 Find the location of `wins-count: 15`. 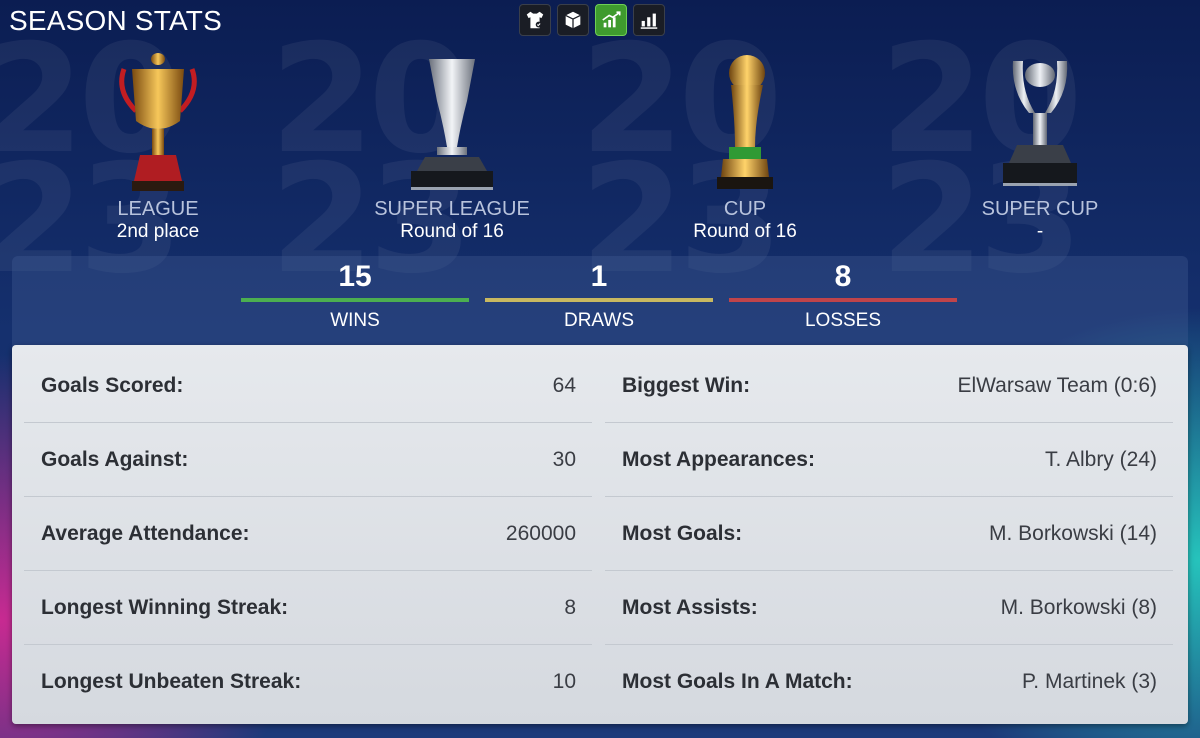

wins-count: 15 is located at coordinates (355, 276).